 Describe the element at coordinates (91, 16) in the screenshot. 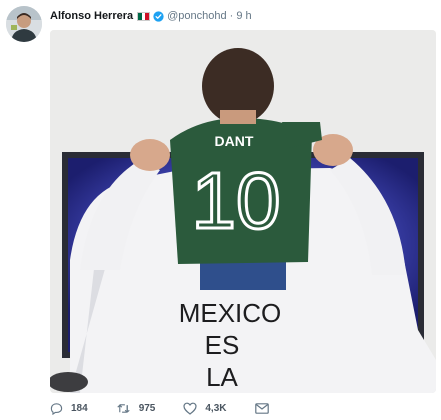

I see `author-name: Alfonso Herrera` at that location.